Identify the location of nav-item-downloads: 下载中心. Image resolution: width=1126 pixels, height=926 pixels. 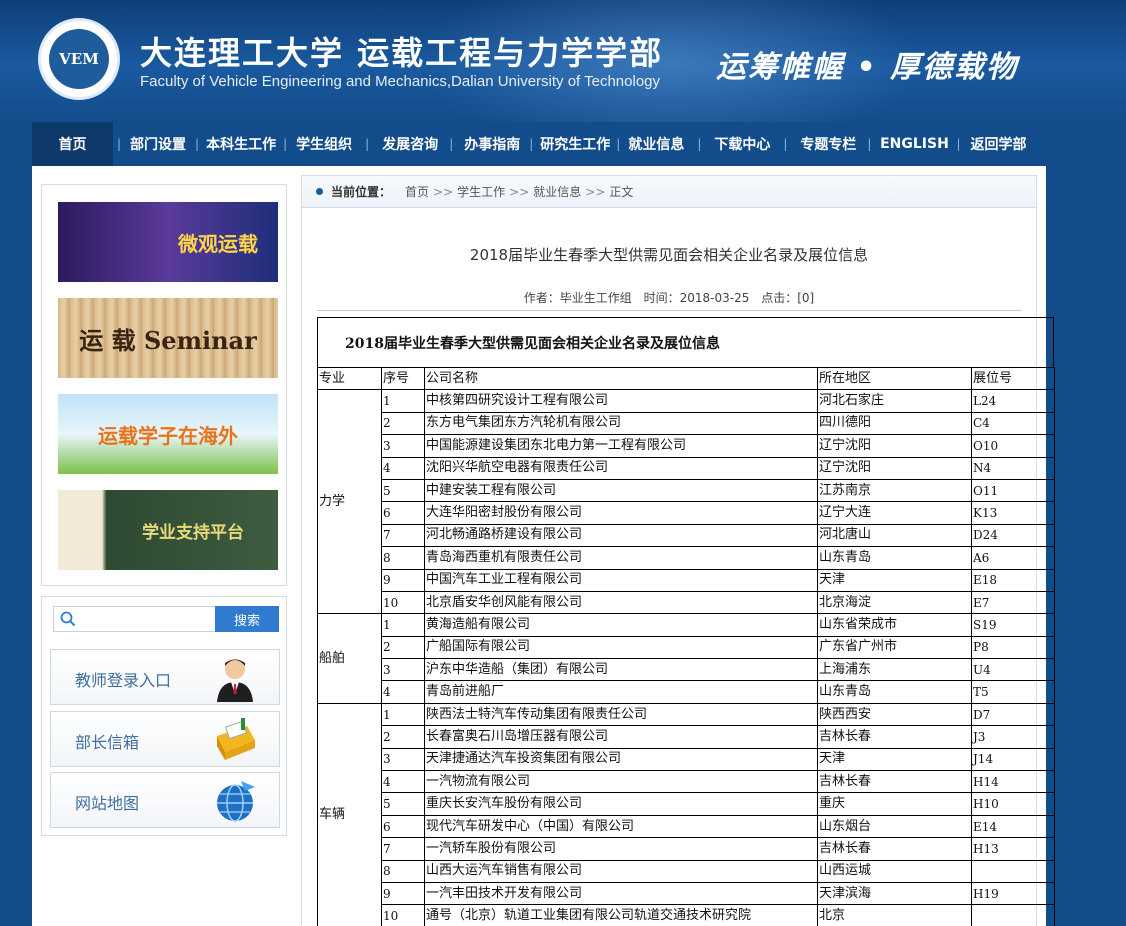
(742, 144).